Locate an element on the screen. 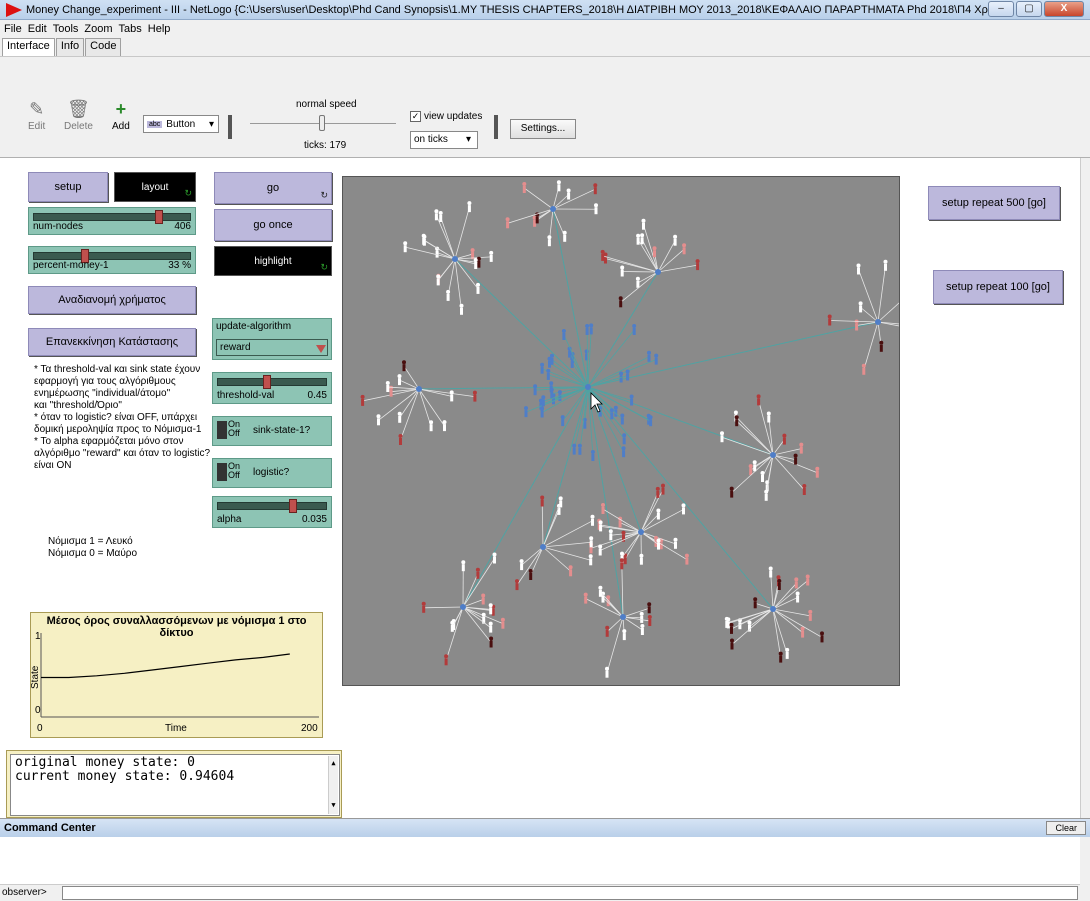 The height and width of the screenshot is (901, 1090). highlight-button: highlight ↻ is located at coordinates (273, 261).